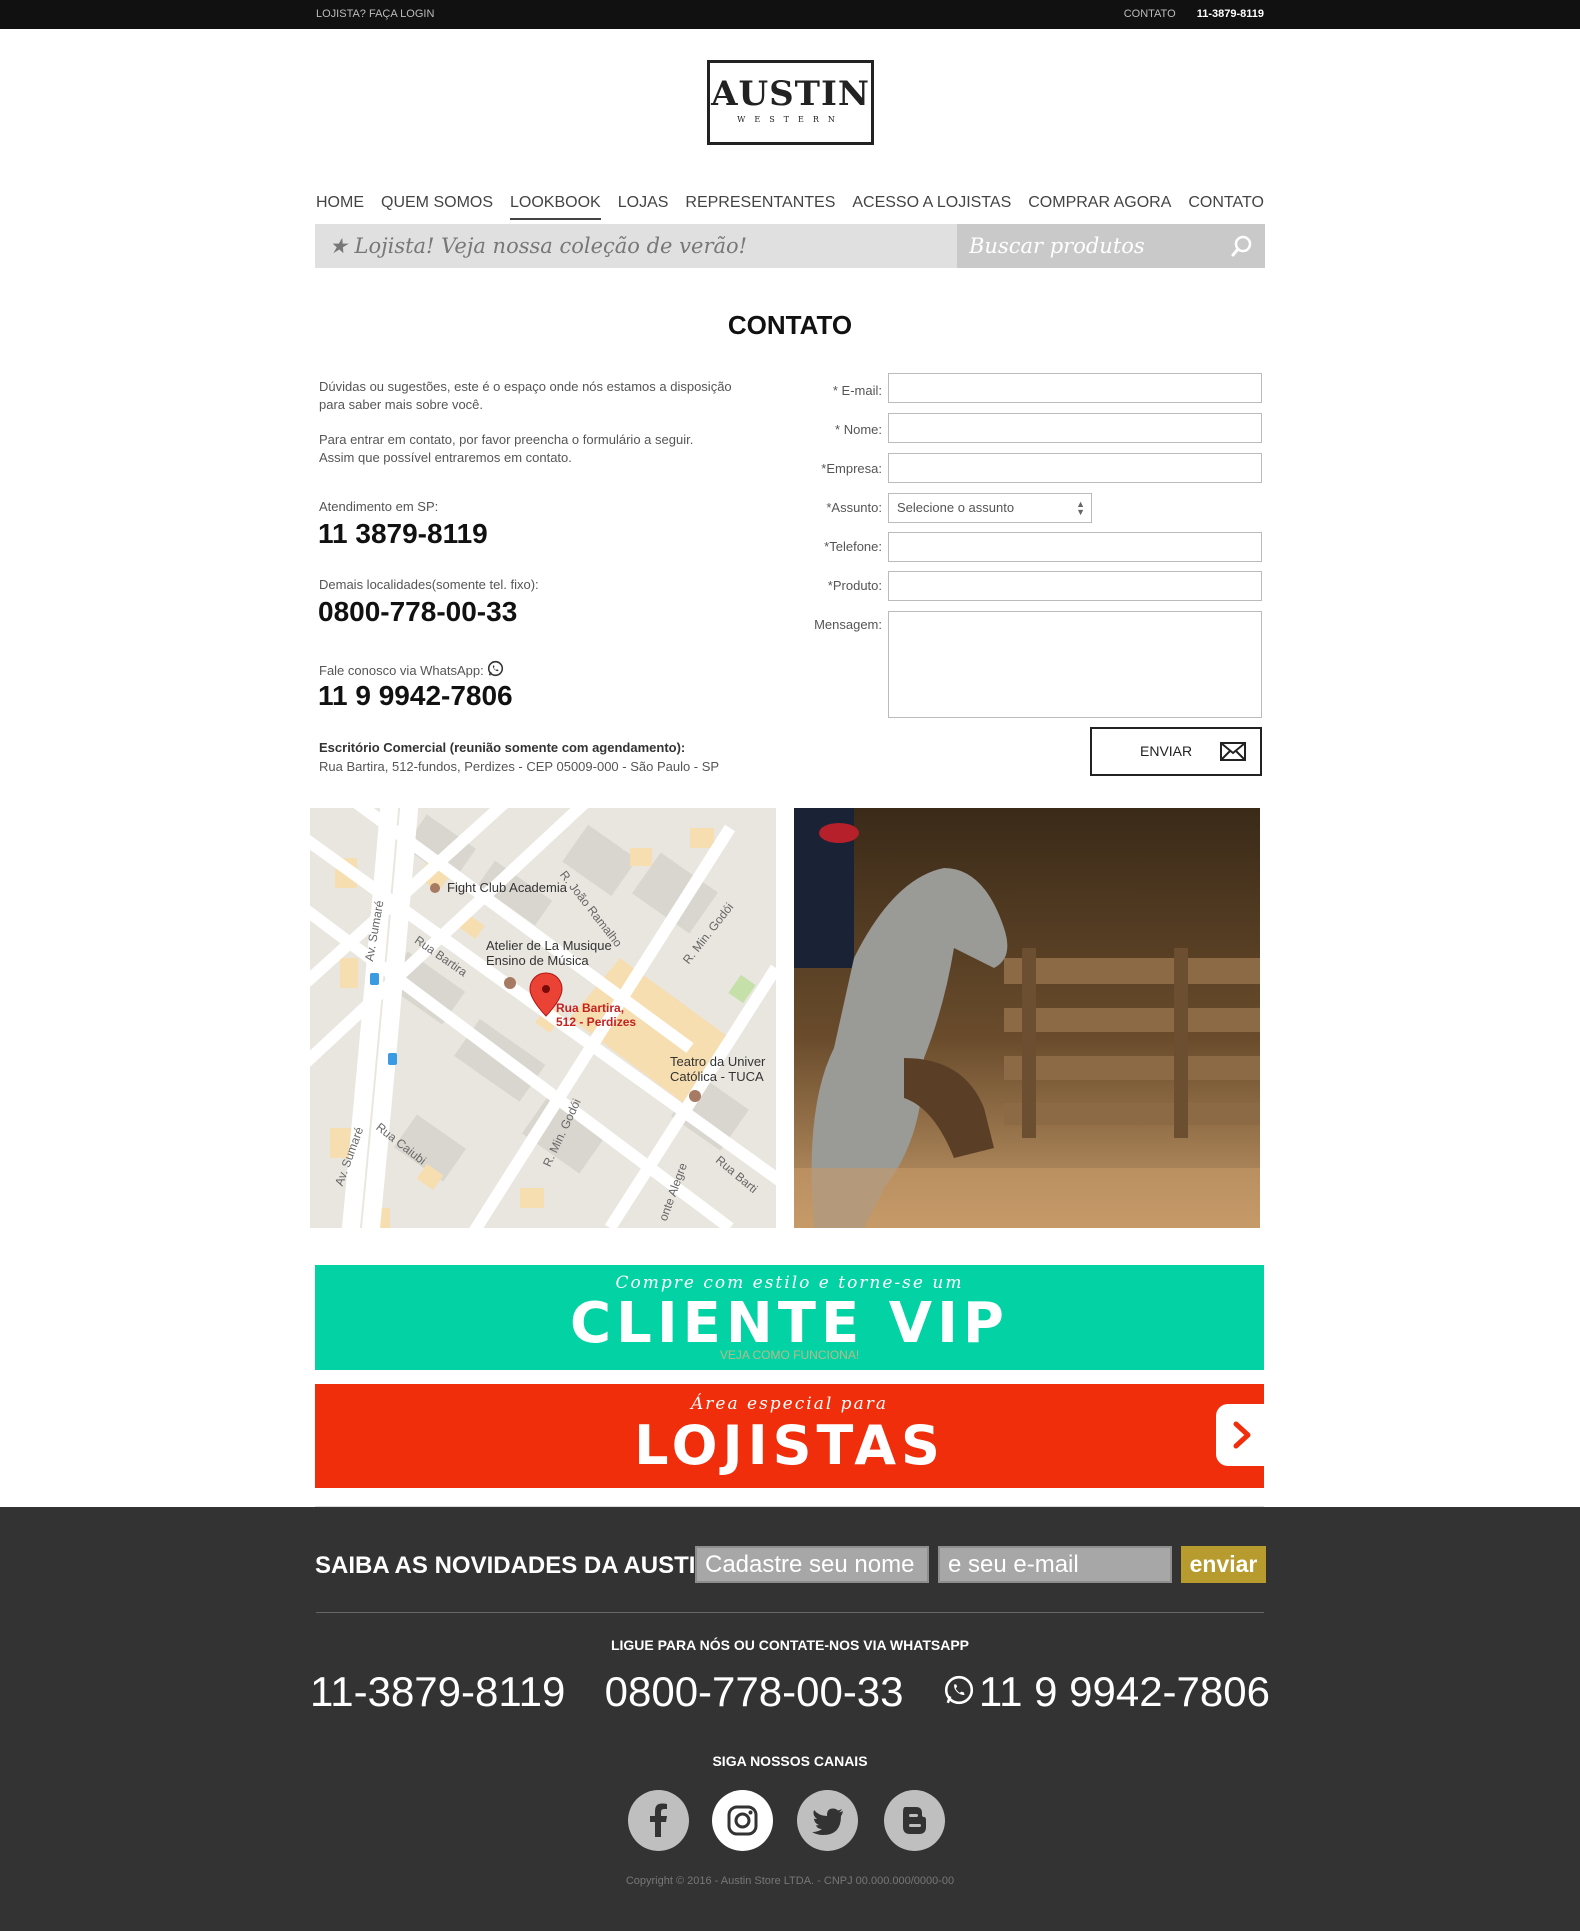  I want to click on map-pin-label: Rua Bartira, 512 - Perdizes, so click(596, 1015).